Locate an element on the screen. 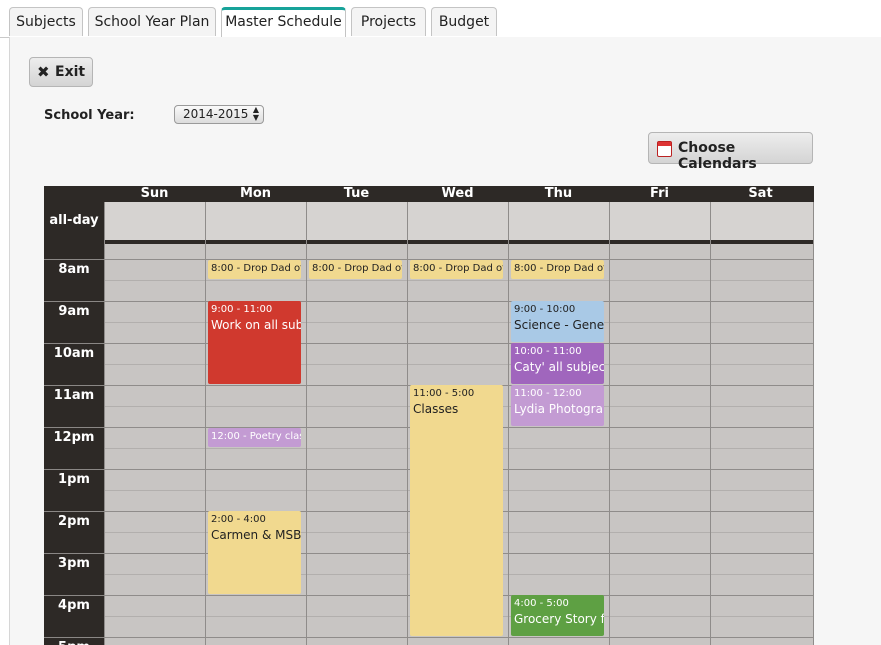  day-header-sat: Sat is located at coordinates (760, 193).